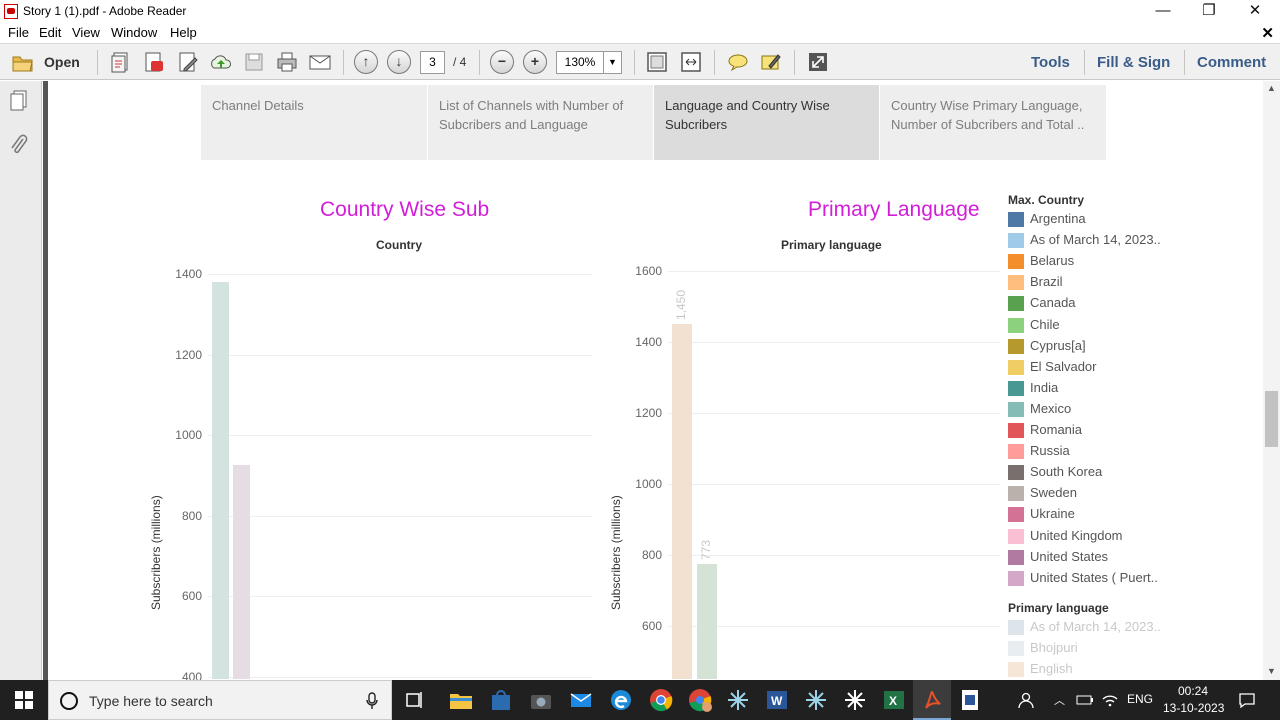  Describe the element at coordinates (1052, 514) in the screenshot. I see `legend-label: Ukraine` at that location.